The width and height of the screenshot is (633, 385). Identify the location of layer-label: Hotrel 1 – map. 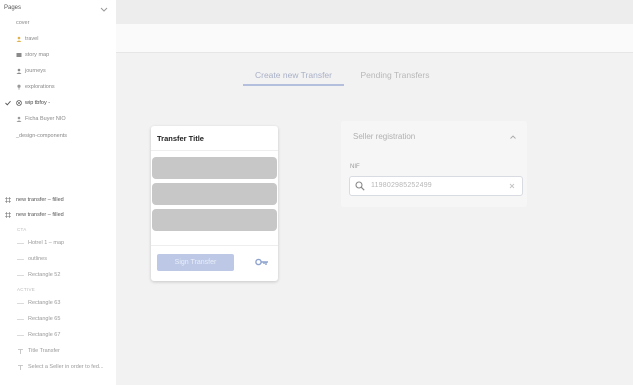
(46, 243).